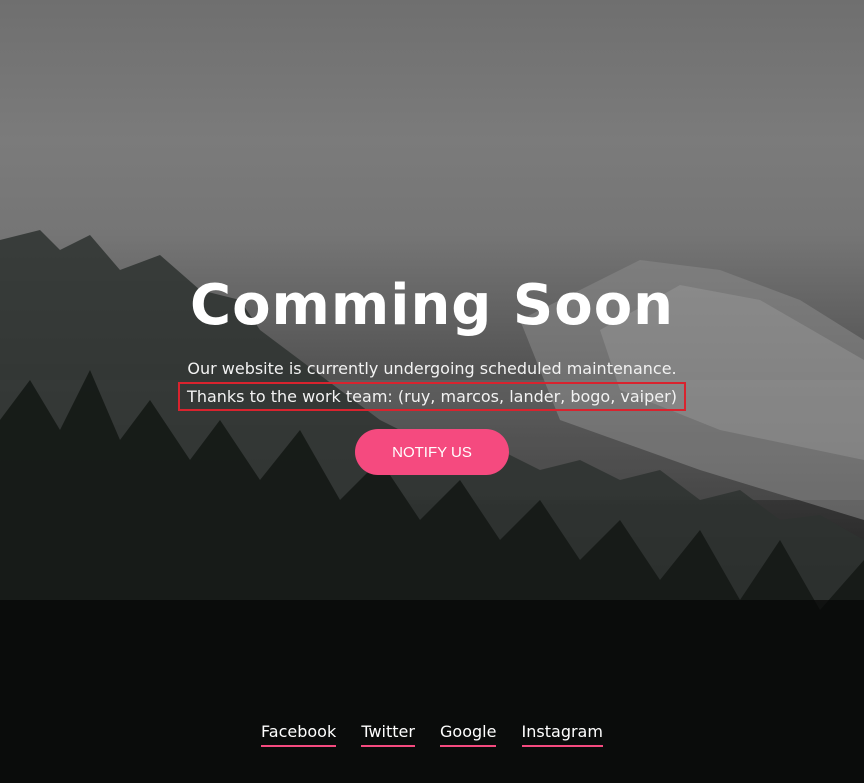 This screenshot has width=864, height=783. Describe the element at coordinates (388, 733) in the screenshot. I see `twitter-link: Twitter` at that location.